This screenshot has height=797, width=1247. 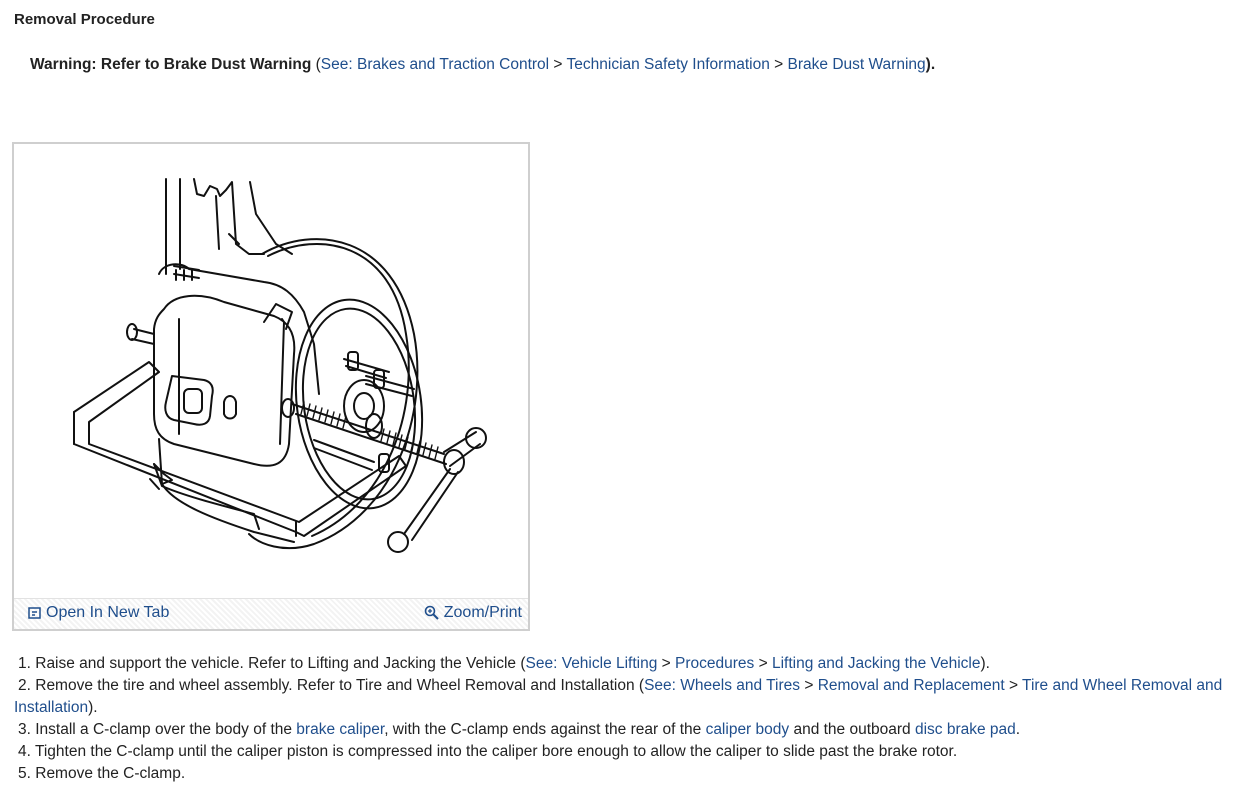 What do you see at coordinates (24, 773) in the screenshot?
I see `step-number: 5.` at bounding box center [24, 773].